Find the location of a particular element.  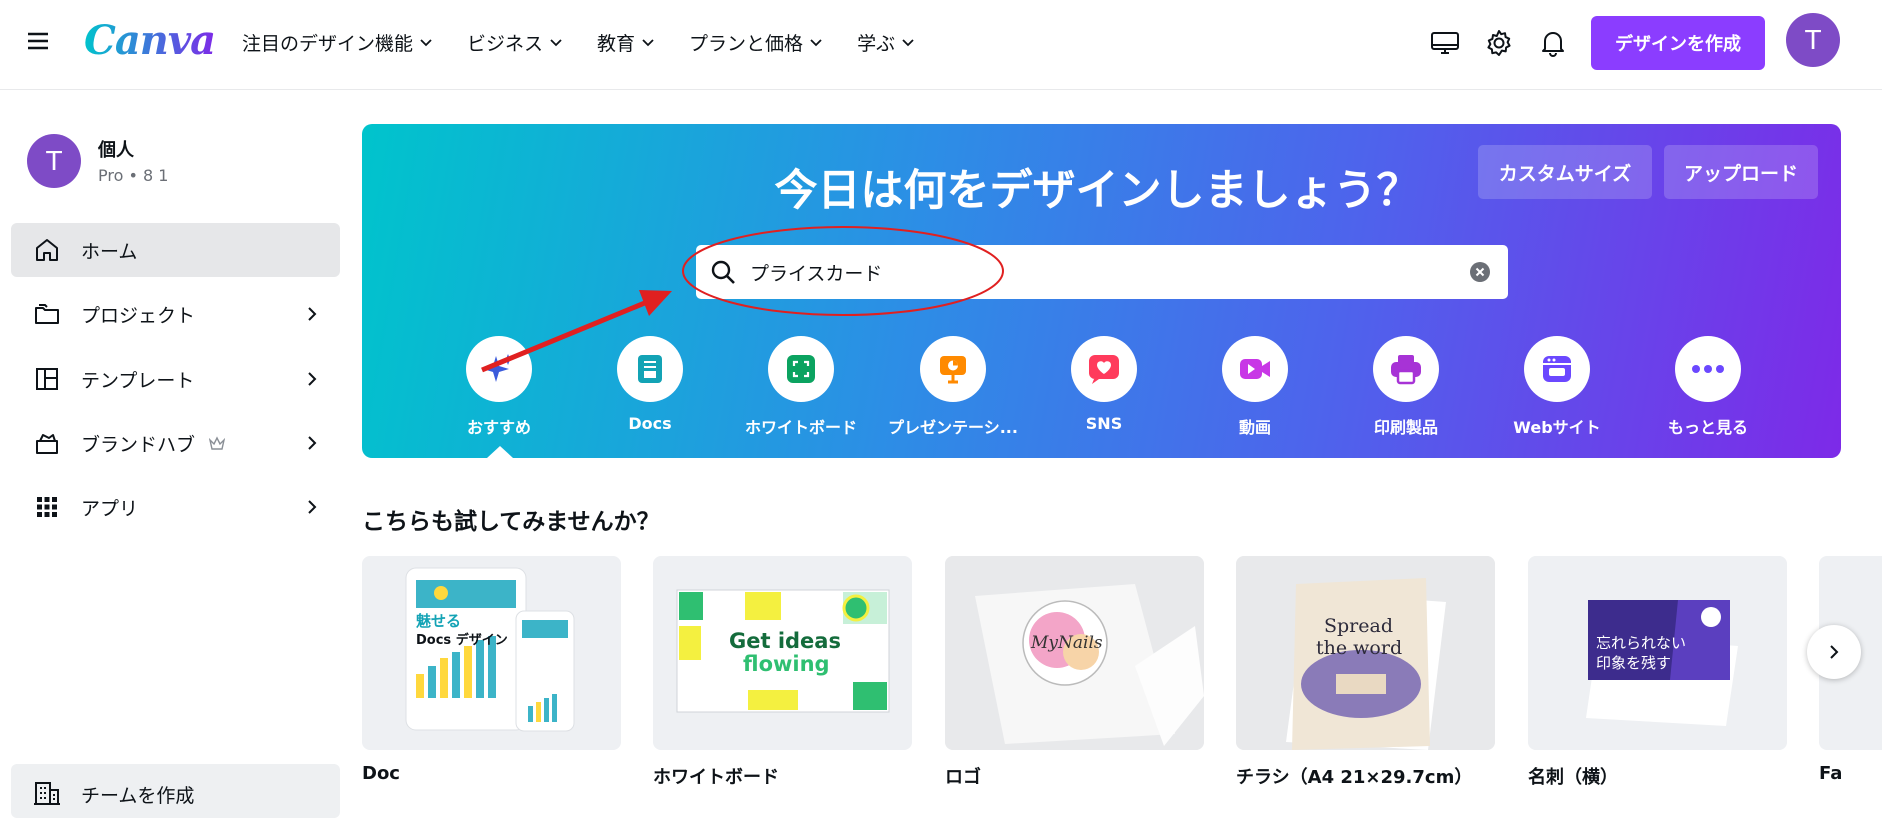

browser-icon is located at coordinates (1557, 369).